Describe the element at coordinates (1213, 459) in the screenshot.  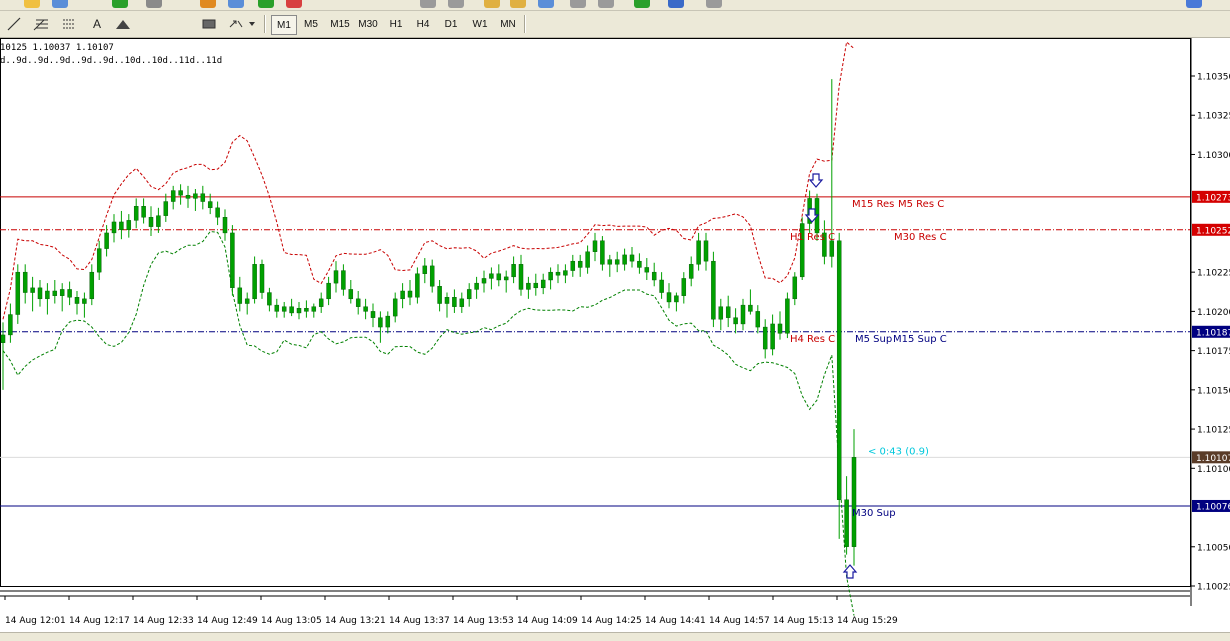
I see `price-tag-label-3: 1.10107` at that location.